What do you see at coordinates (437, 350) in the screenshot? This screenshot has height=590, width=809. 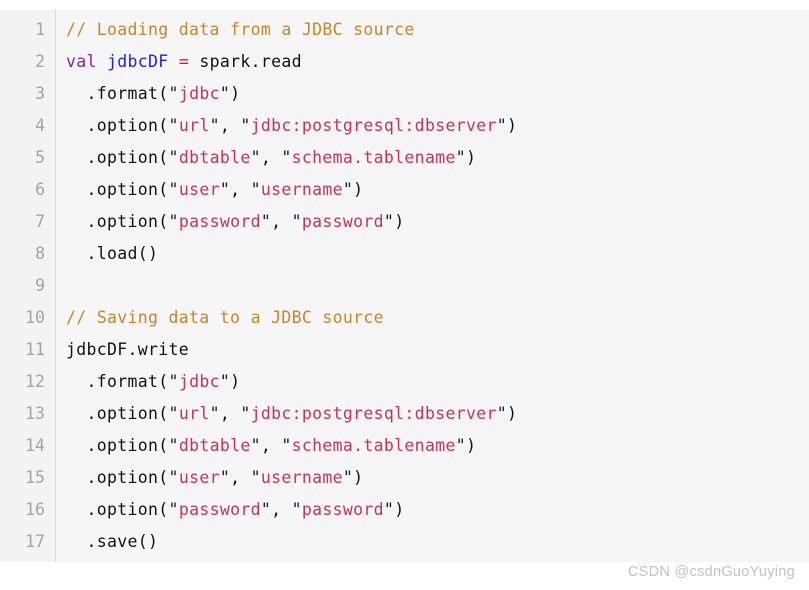 I see `code-line: jdbcDF.write` at bounding box center [437, 350].